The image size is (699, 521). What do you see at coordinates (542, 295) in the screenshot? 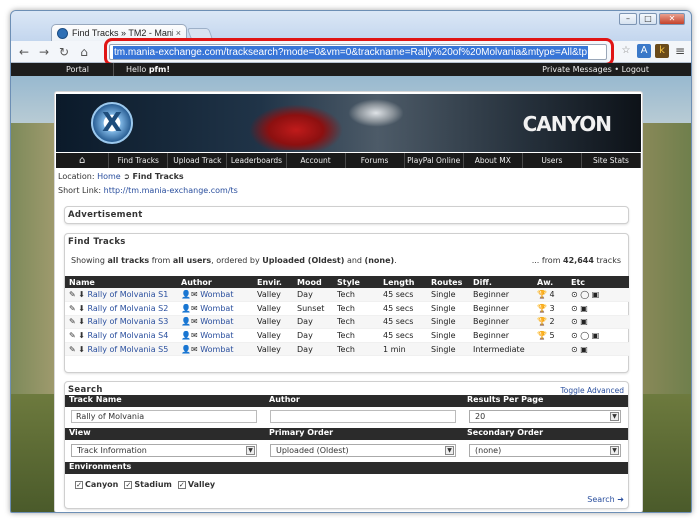
I see `award-icon: 🏆` at bounding box center [542, 295].